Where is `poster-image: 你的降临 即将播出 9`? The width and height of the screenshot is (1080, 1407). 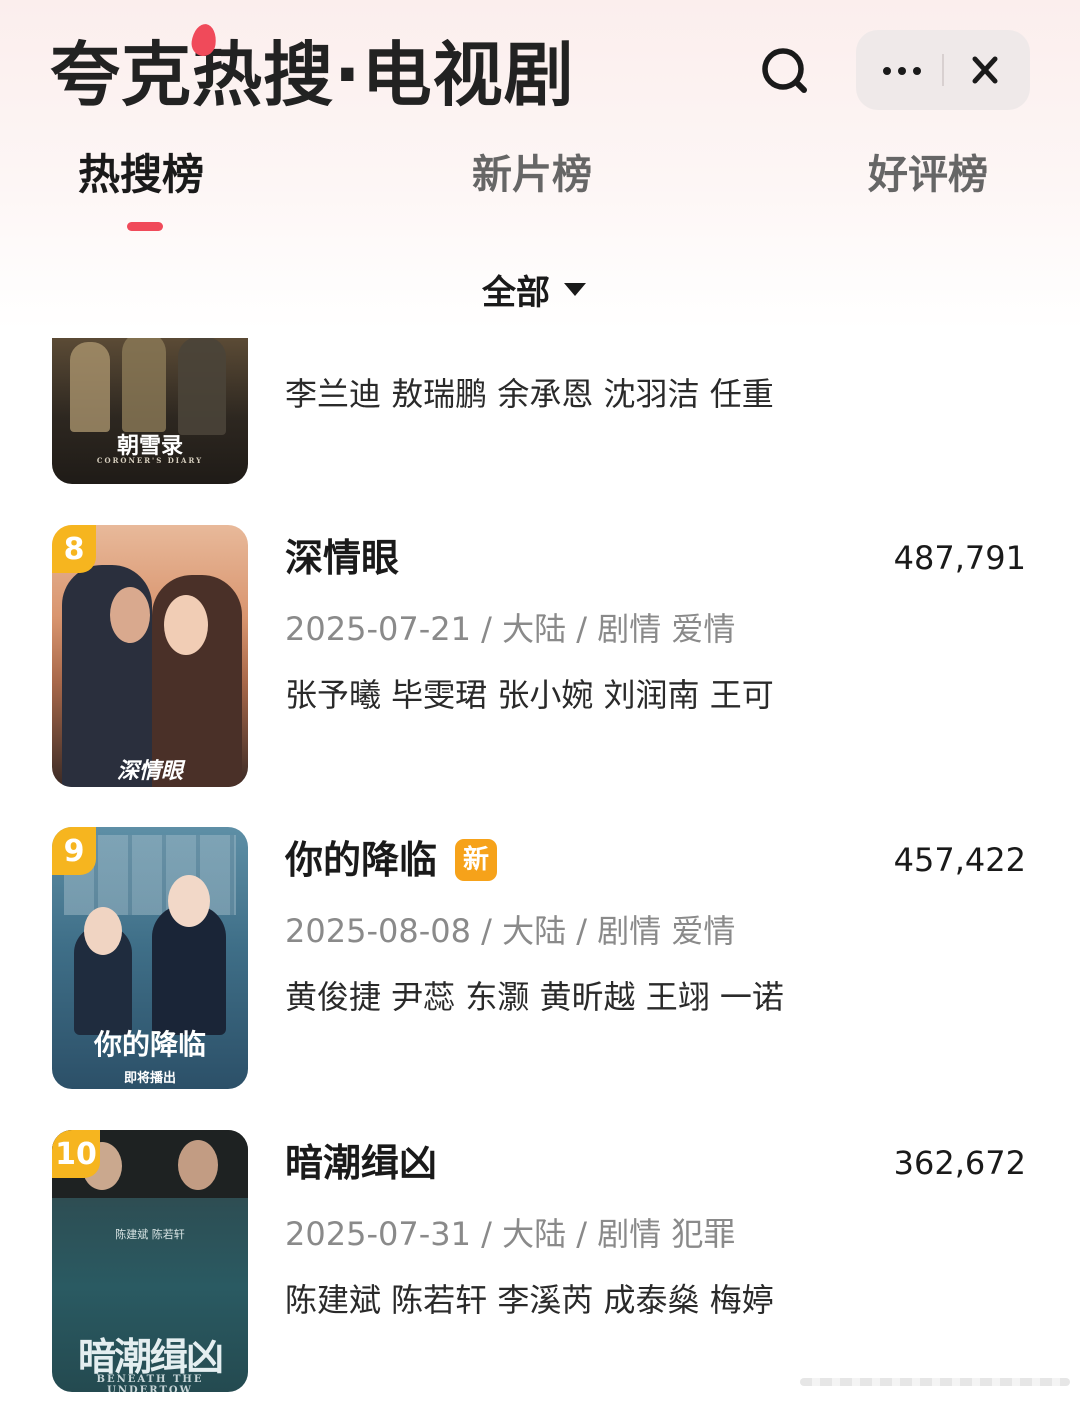
poster-image: 你的降临 即将播出 9 is located at coordinates (150, 958).